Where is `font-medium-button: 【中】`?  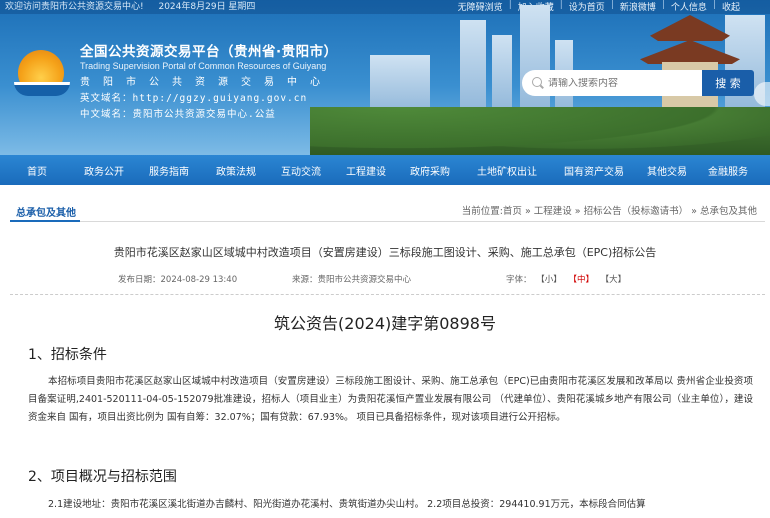 font-medium-button: 【中】 is located at coordinates (581, 280).